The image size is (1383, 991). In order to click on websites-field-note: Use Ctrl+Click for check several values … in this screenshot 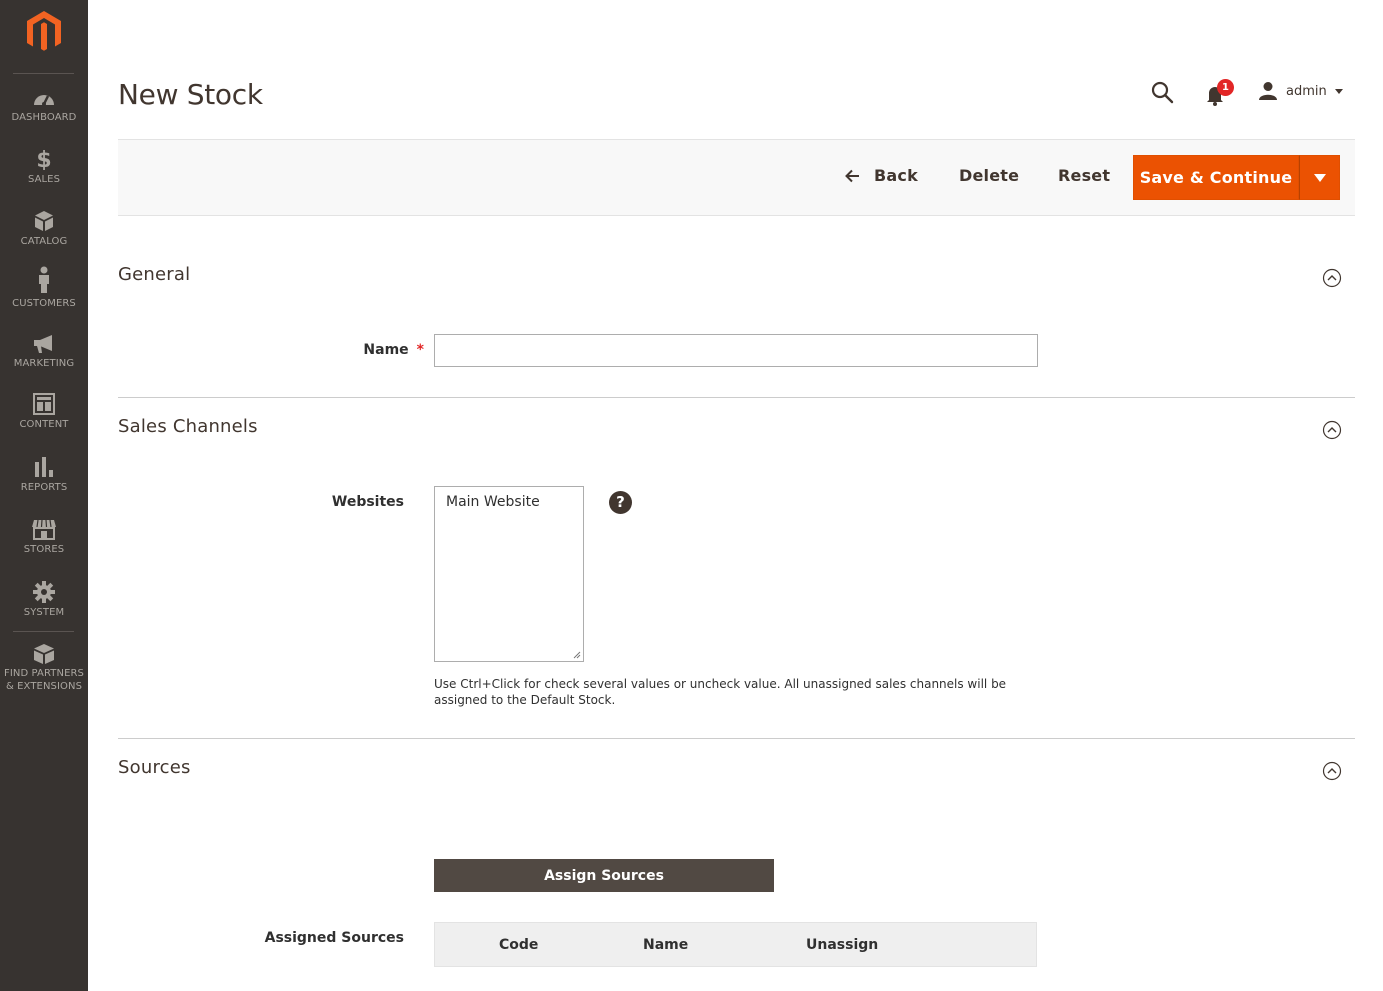, I will do `click(720, 692)`.